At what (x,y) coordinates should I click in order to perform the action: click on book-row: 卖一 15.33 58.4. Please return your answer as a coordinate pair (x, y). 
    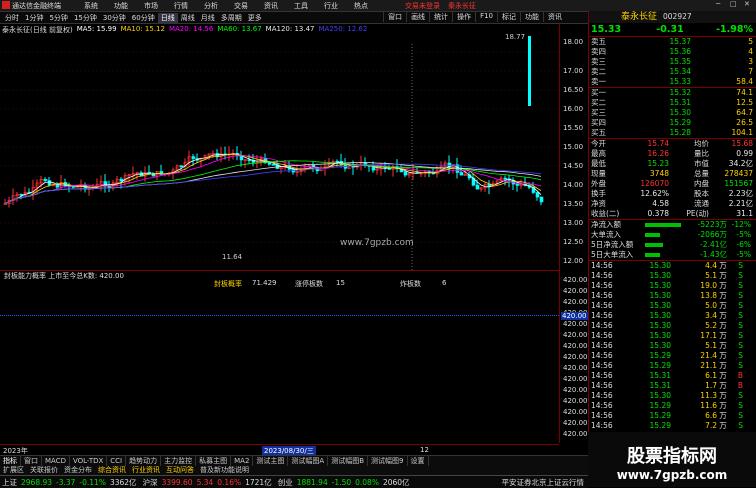
    Looking at the image, I should click on (672, 82).